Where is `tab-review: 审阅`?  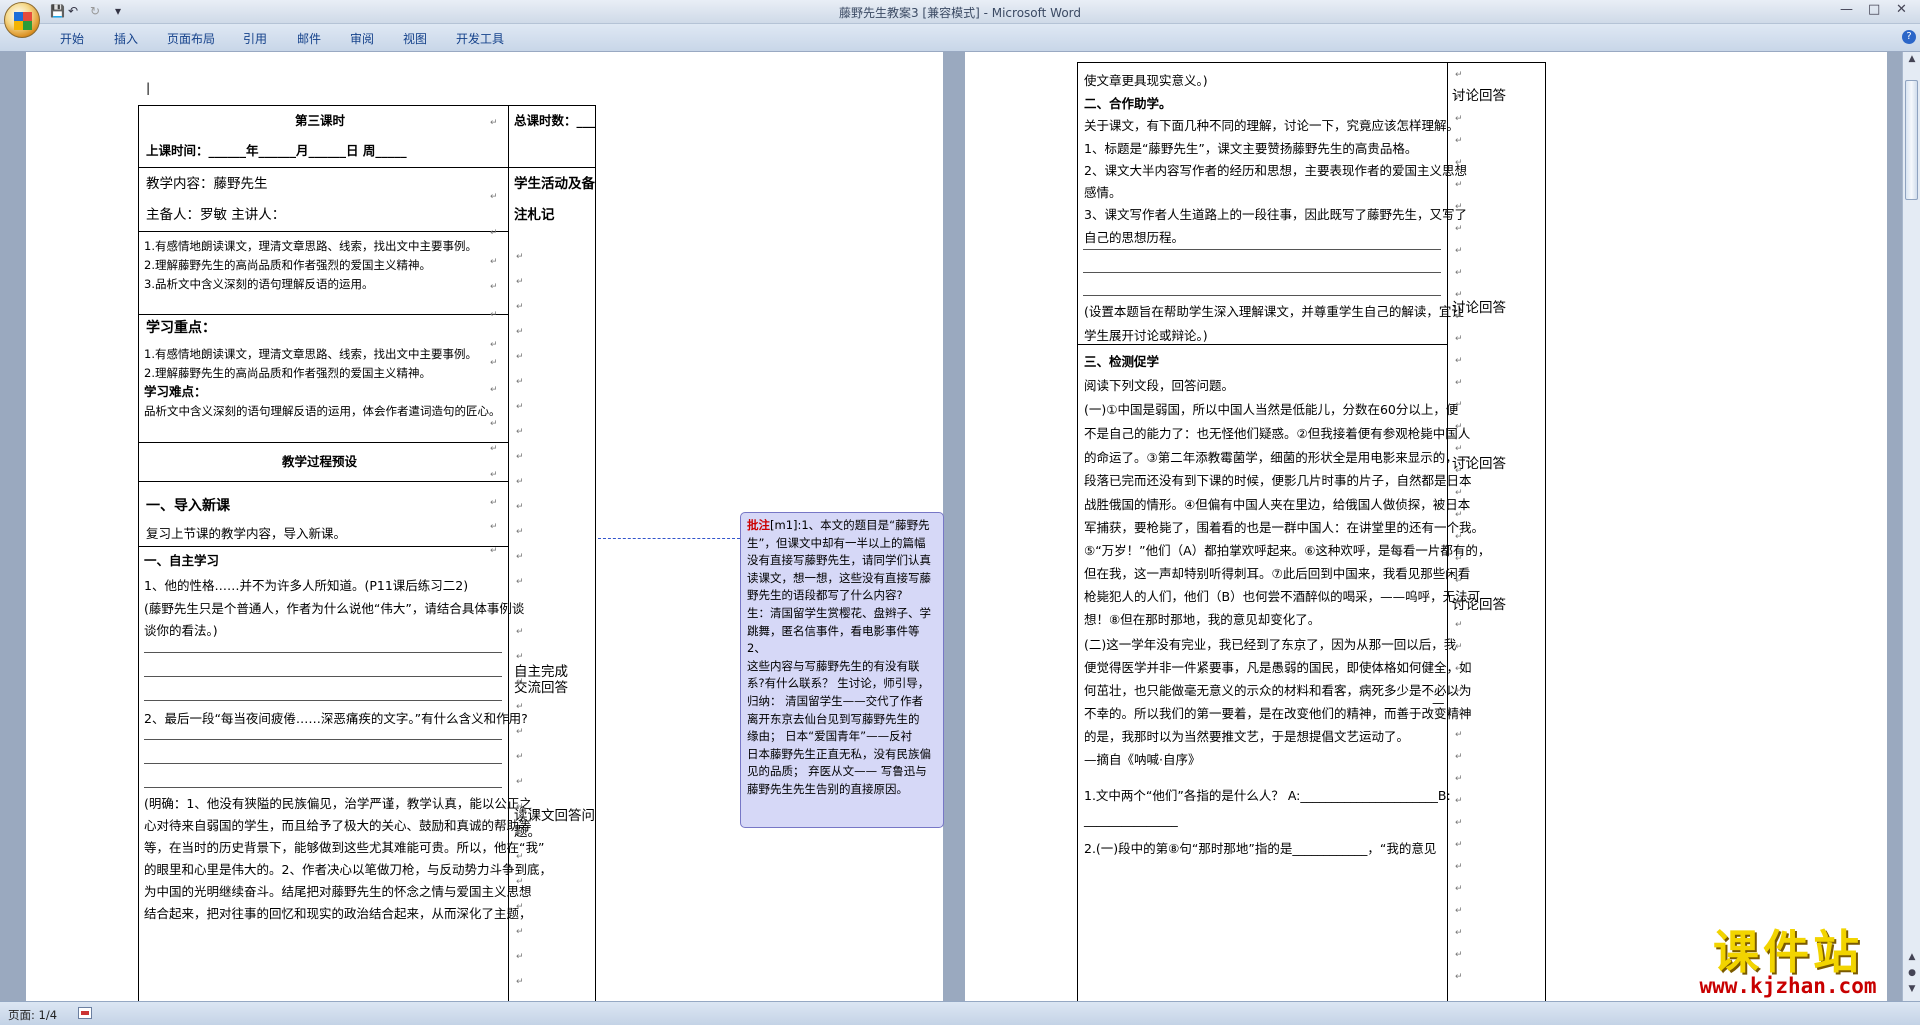
tab-review: 审阅 is located at coordinates (362, 38).